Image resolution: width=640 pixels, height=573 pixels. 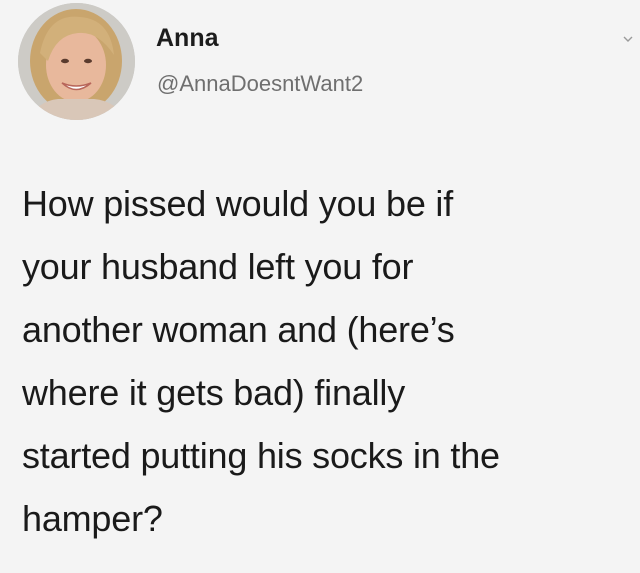 I want to click on tweet-text-line: hamper?, so click(x=92, y=518).